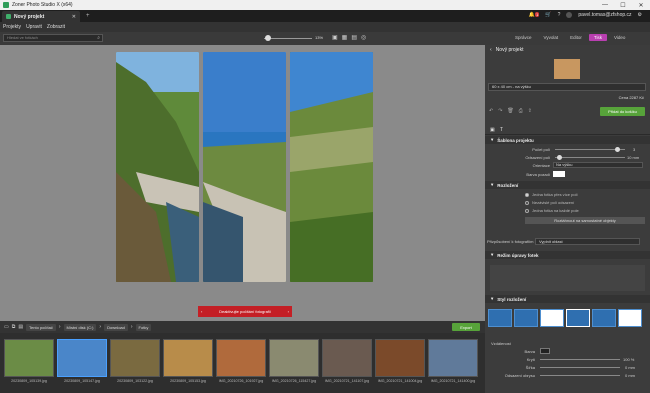 This screenshot has width=650, height=393. What do you see at coordinates (567, 87) in the screenshot?
I see `product-select: 60 x 40 cm - na výšku` at bounding box center [567, 87].